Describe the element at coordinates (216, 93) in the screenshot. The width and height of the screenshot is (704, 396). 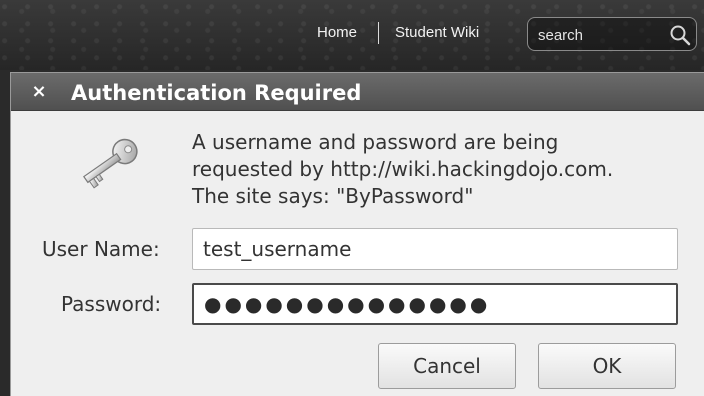
I see `dialog-title: Authentication Required` at that location.